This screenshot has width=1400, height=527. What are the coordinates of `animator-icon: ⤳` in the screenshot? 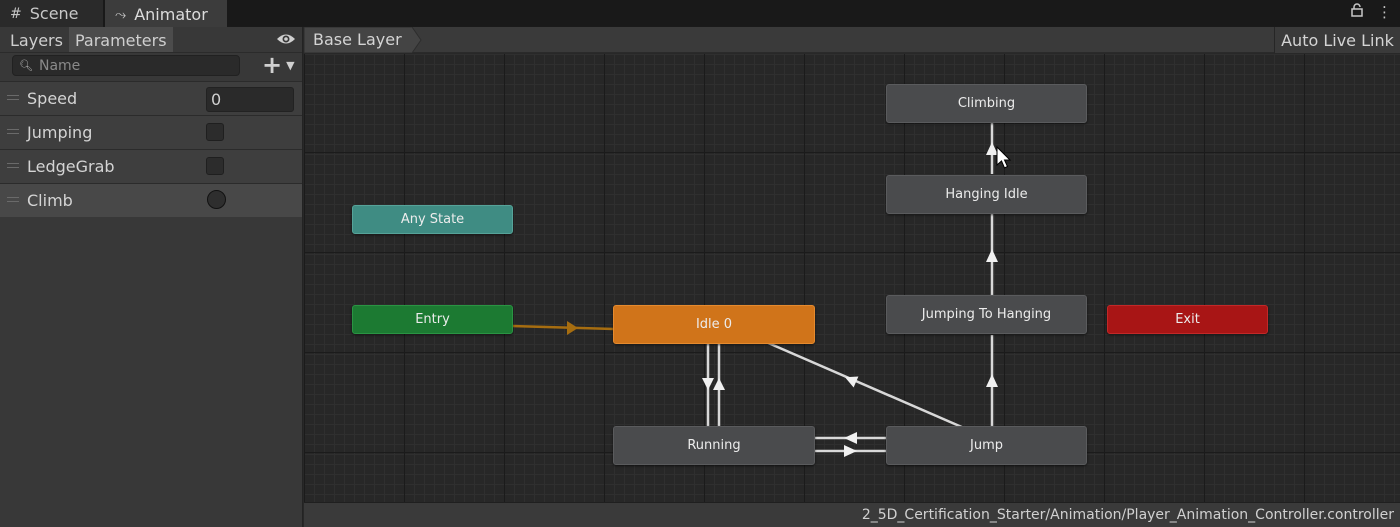 It's located at (121, 14).